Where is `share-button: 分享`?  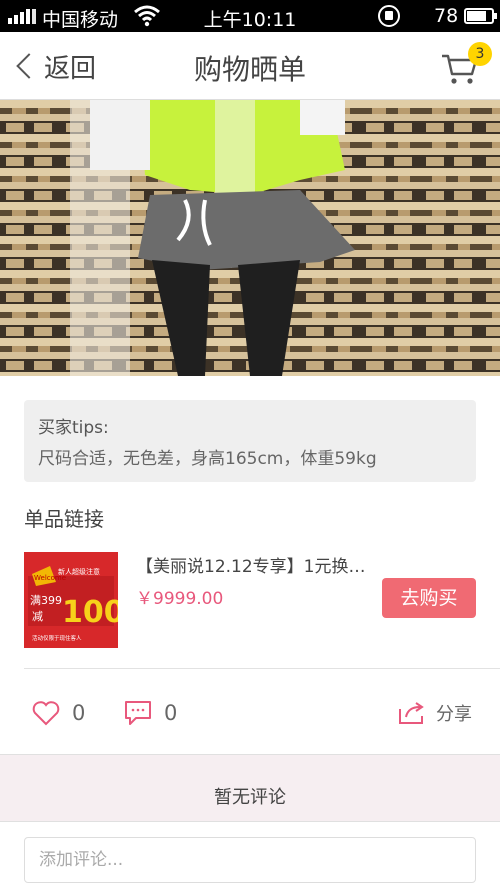 share-button: 分享 is located at coordinates (435, 713).